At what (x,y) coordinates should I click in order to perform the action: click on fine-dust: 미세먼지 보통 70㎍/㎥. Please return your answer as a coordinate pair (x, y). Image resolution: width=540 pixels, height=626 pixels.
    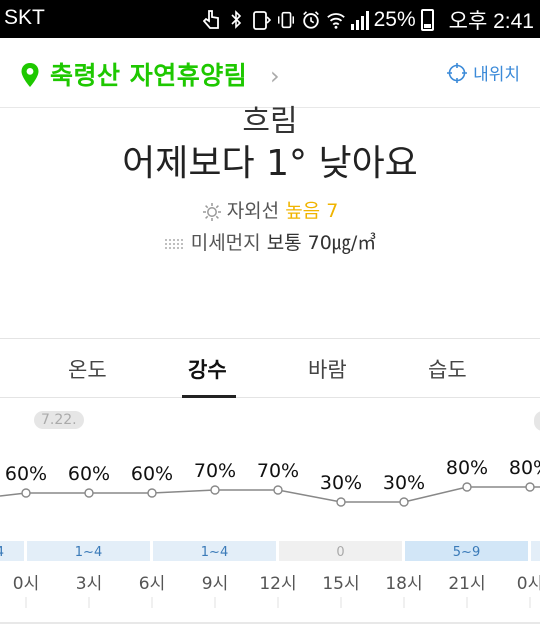
    Looking at the image, I should click on (270, 241).